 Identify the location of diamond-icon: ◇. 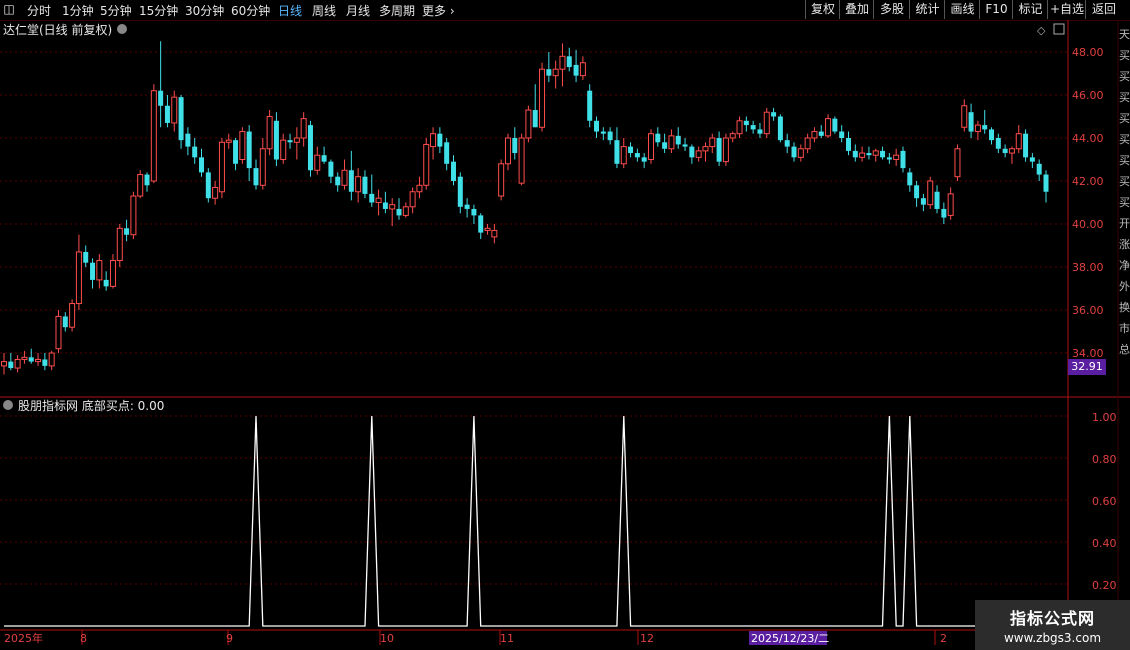
(1041, 30).